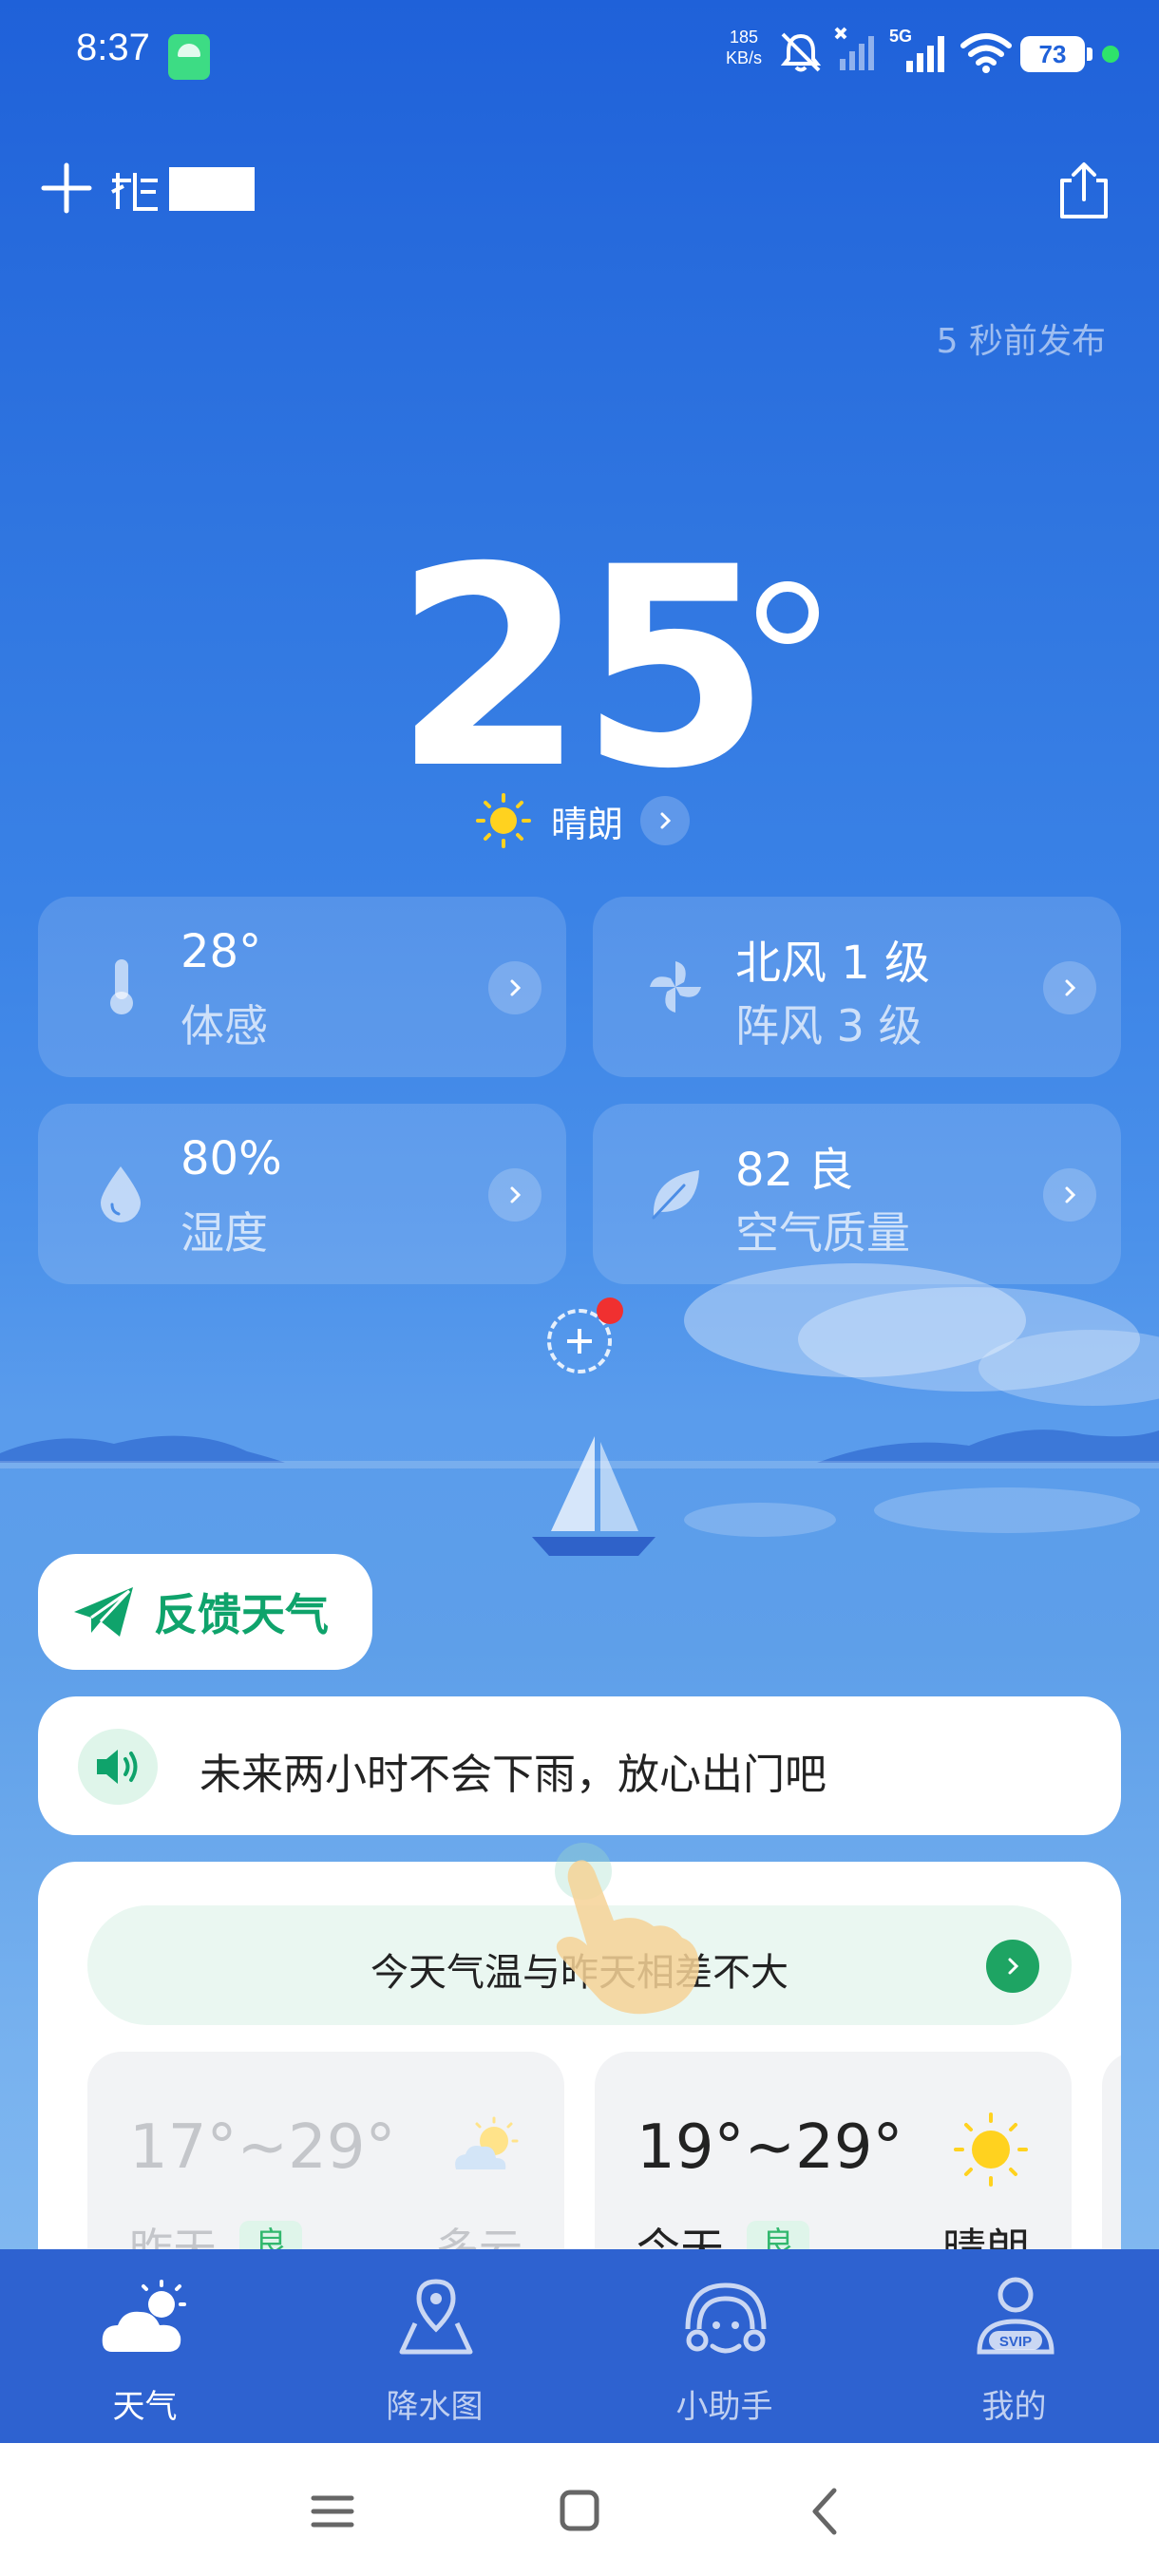 This screenshot has width=1159, height=2576. Describe the element at coordinates (1083, 191) in the screenshot. I see `share-icon` at that location.